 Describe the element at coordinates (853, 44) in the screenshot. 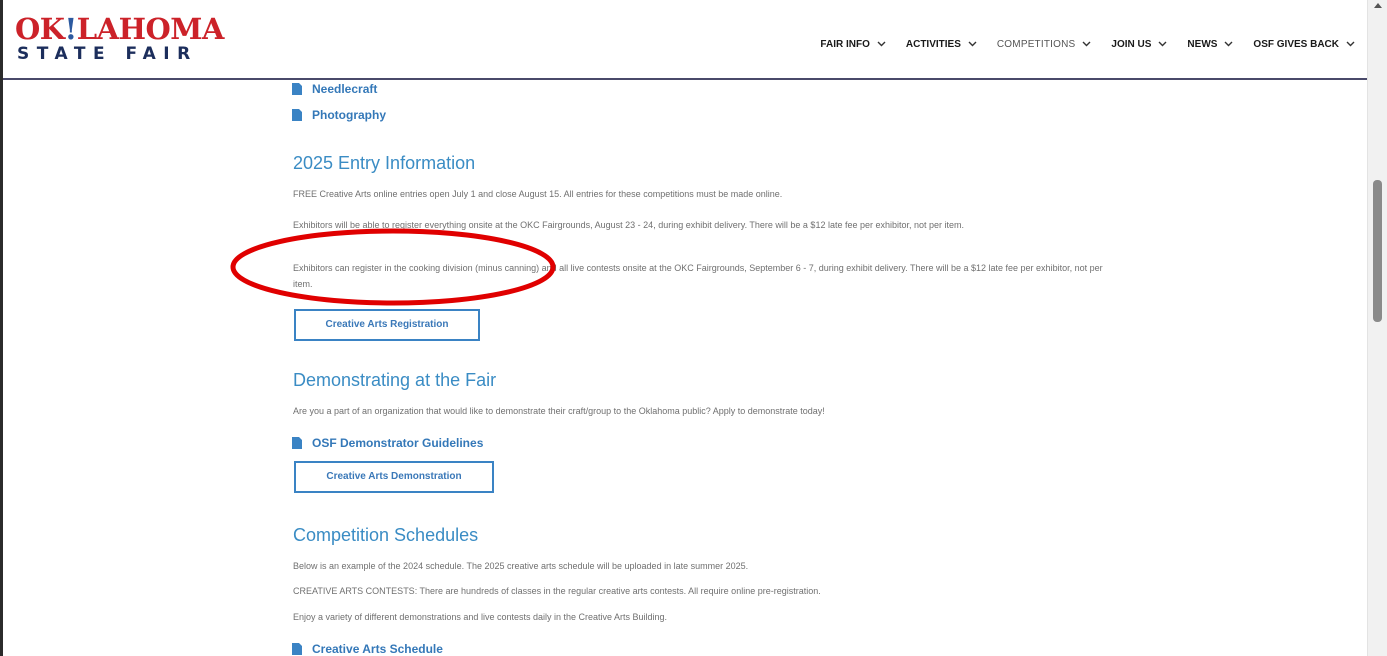

I see `nav-fair-info: FAIR INFO` at that location.